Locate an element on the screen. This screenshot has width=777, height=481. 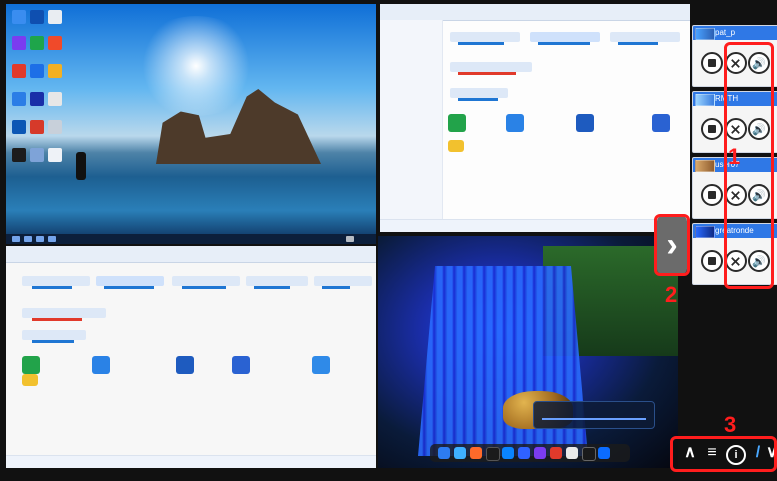
app-dock is located at coordinates (530, 453).